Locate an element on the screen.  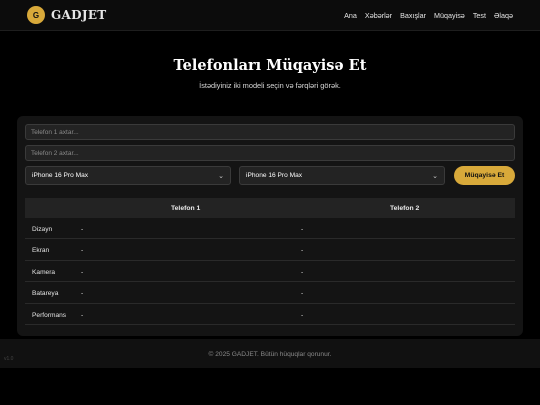
brand-name: GADJET is located at coordinates (79, 15).